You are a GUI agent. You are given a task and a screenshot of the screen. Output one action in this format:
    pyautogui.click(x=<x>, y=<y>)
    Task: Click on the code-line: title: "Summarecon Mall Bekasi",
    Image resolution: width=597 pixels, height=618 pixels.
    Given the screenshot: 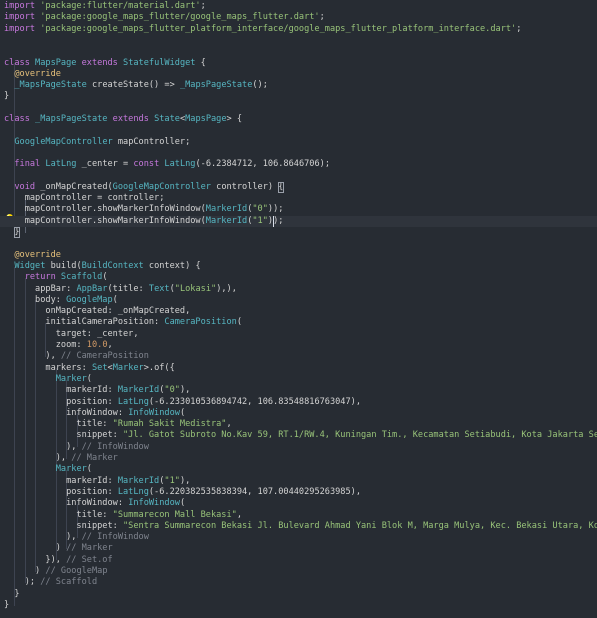 What is the action you would take?
    pyautogui.click(x=298, y=515)
    